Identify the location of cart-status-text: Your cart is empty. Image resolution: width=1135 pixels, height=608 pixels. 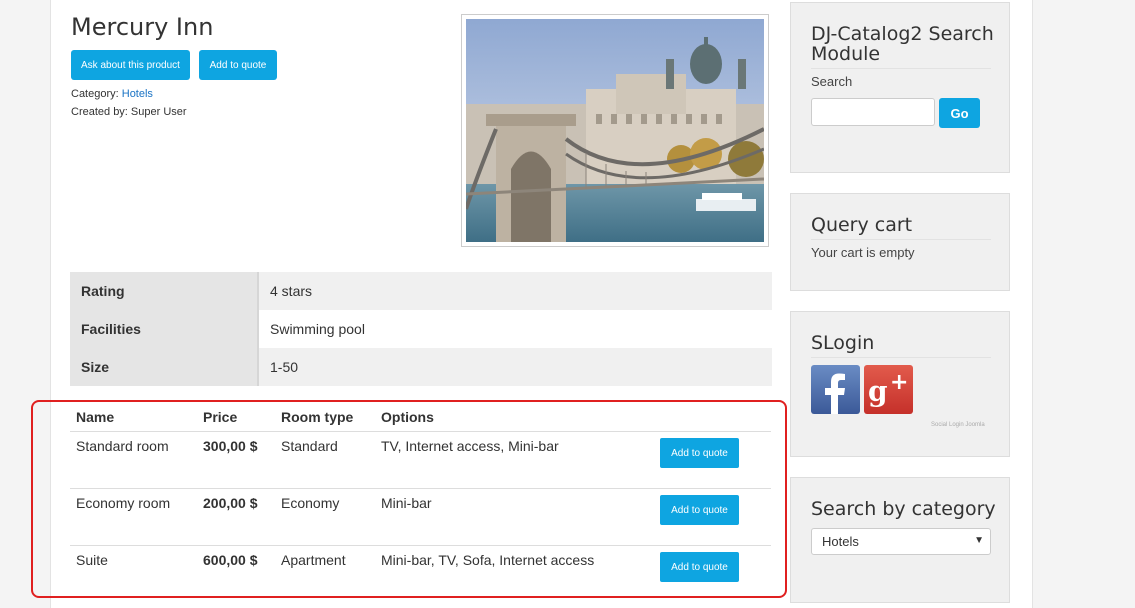
(863, 252).